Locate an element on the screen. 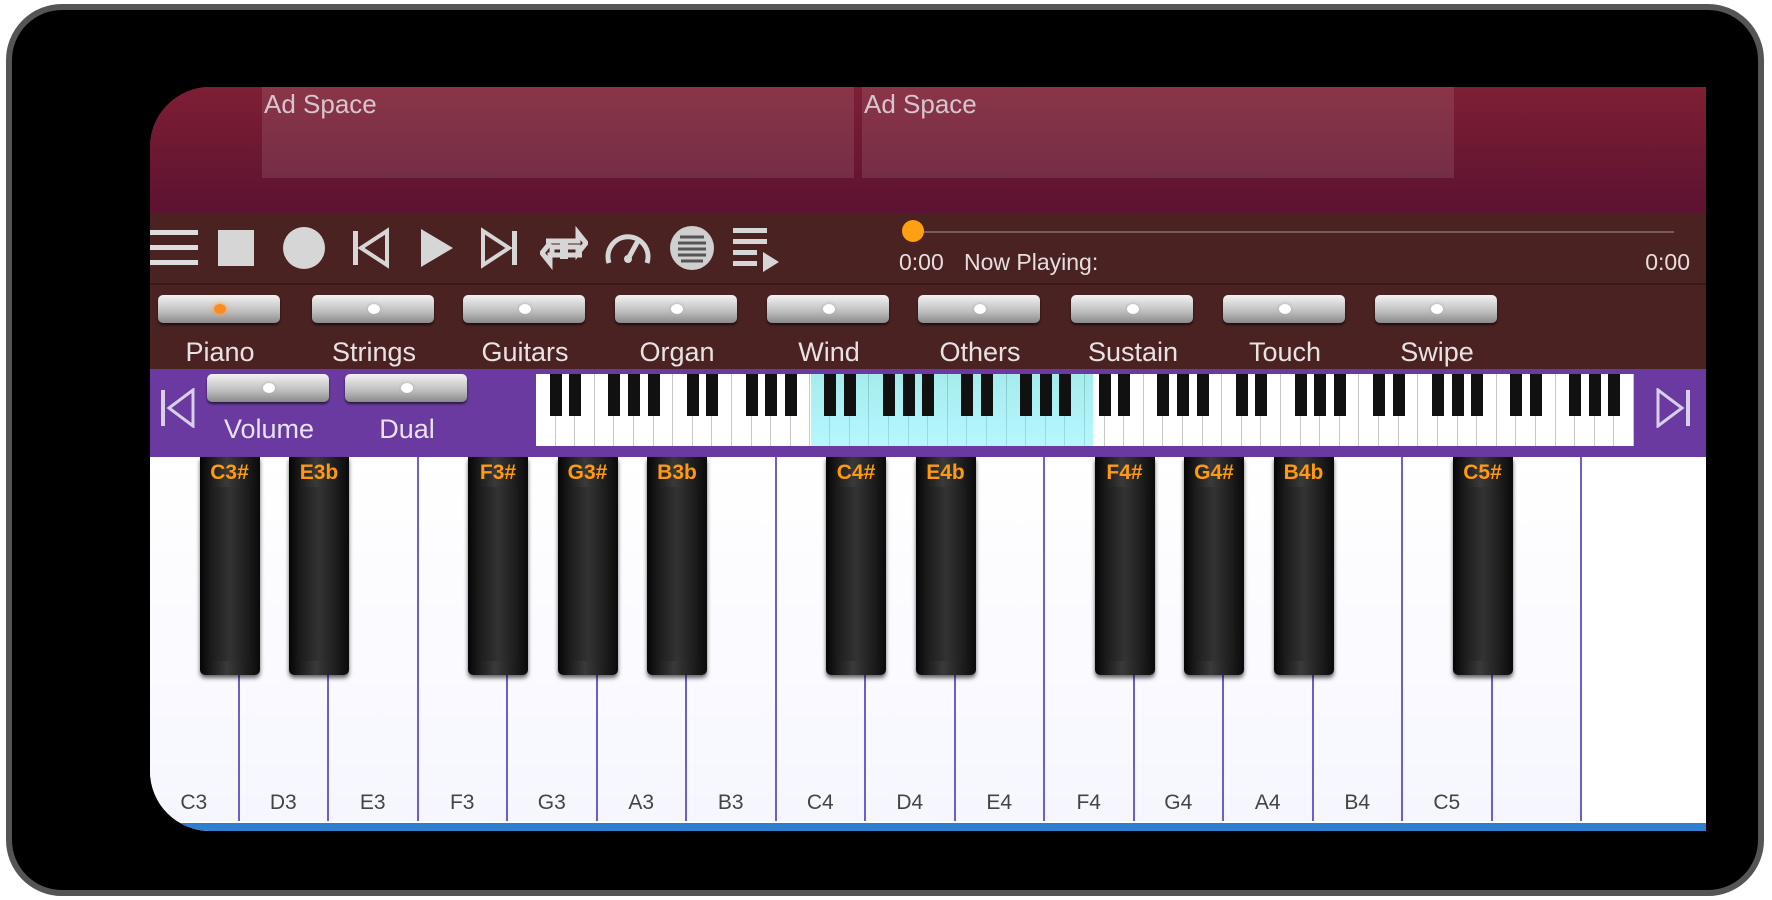 This screenshot has width=1772, height=900. keyboard-overview is located at coordinates (1085, 410).